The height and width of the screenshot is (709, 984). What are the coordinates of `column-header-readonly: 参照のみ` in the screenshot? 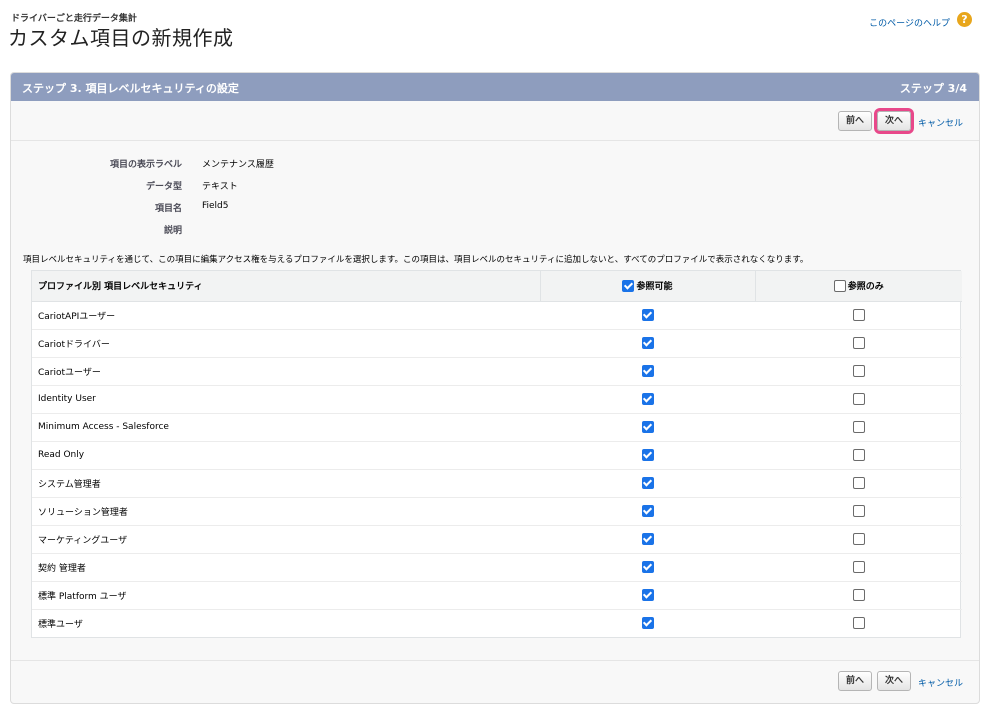 It's located at (858, 286).